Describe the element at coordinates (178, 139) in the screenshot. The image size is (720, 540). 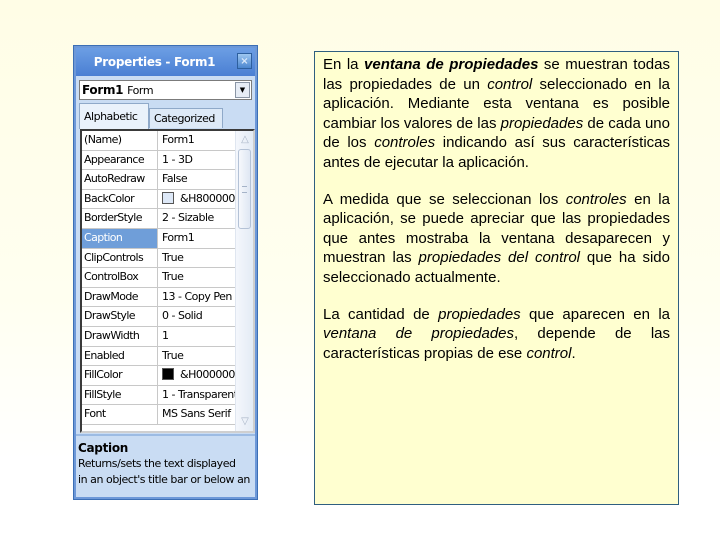
I see `property-value-text: Form1` at that location.